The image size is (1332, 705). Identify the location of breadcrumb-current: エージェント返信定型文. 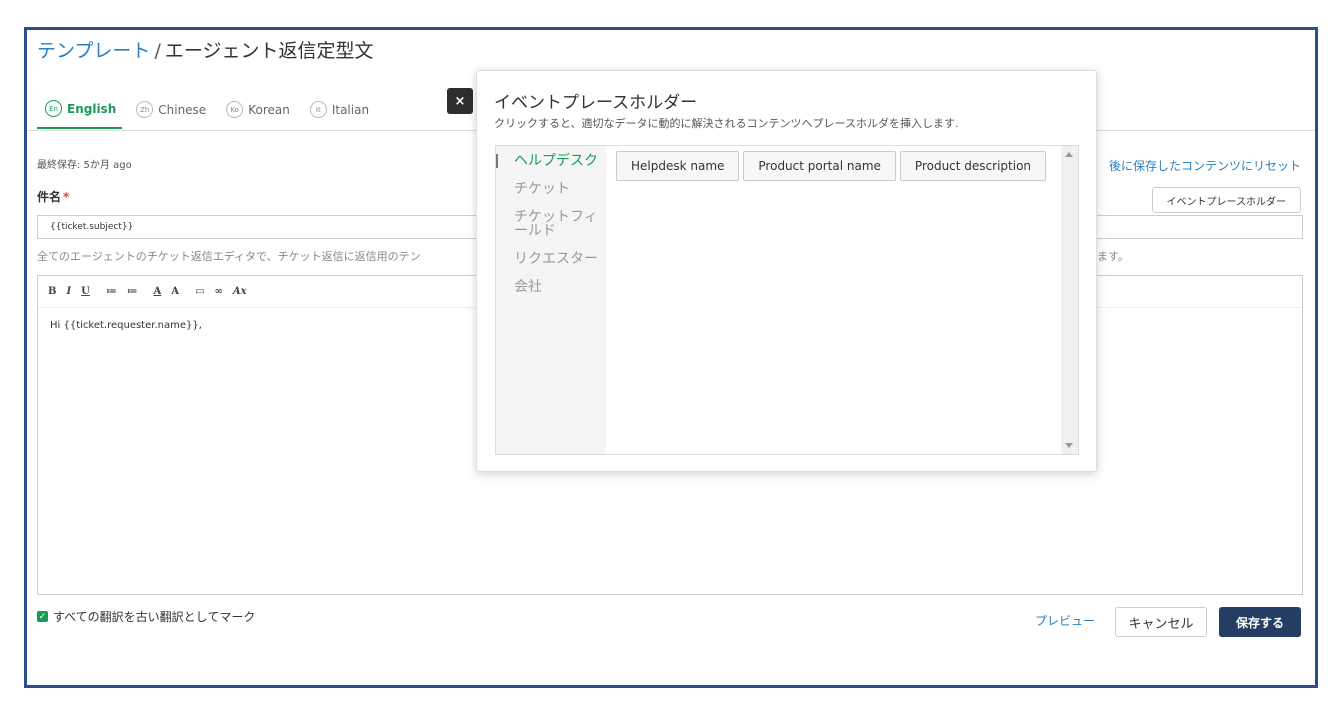
(269, 51).